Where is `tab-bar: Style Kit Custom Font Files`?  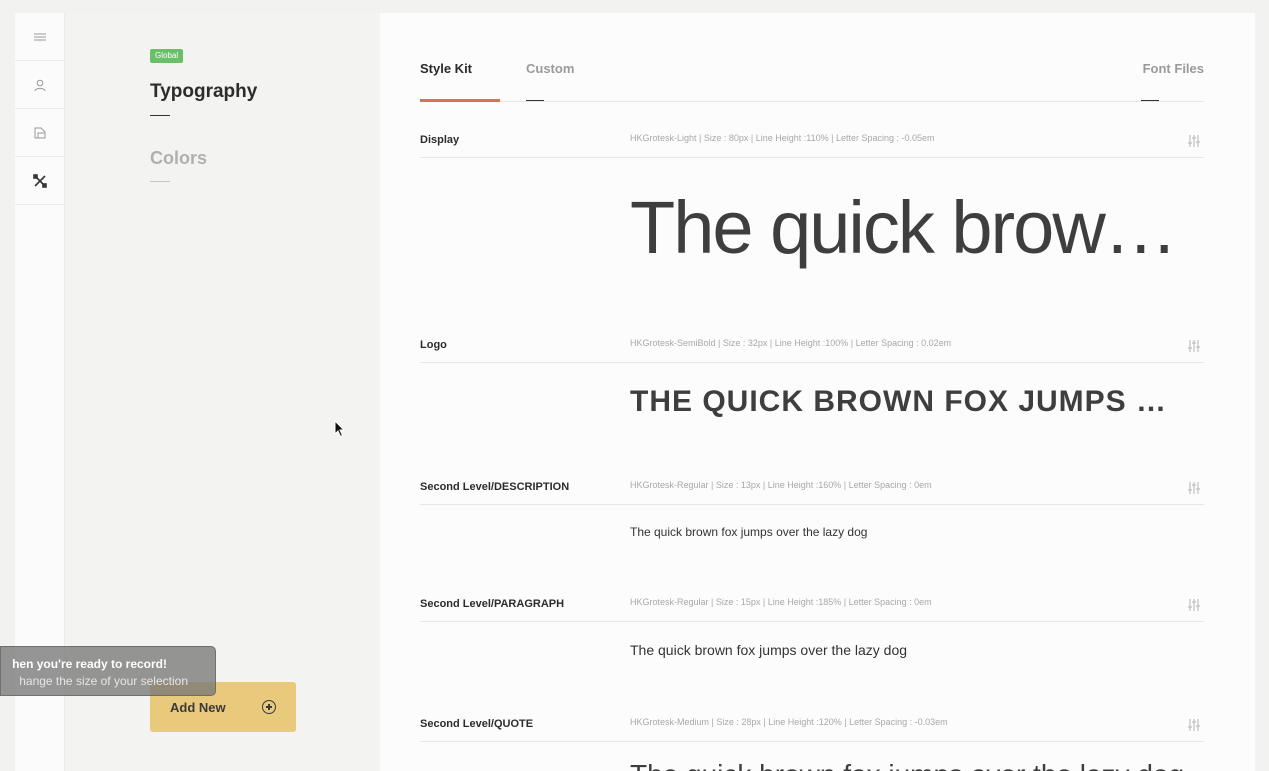
tab-bar: Style Kit Custom Font Files is located at coordinates (812, 57).